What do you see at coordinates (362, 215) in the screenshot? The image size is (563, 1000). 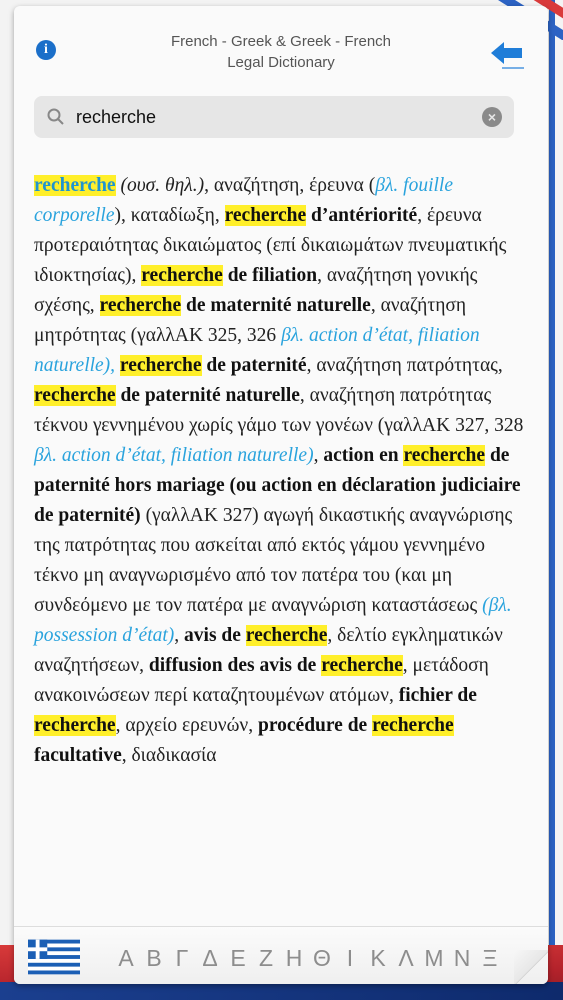 I see `phrase-term: d’antériorité` at bounding box center [362, 215].